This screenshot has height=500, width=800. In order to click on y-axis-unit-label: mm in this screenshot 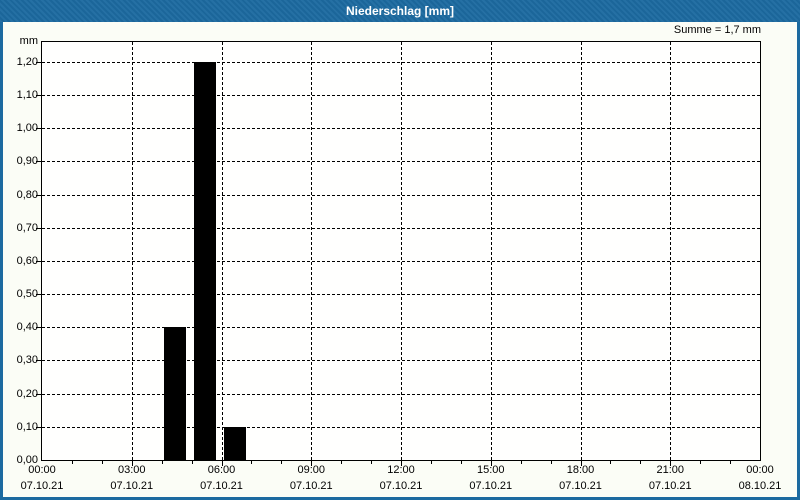, I will do `click(28, 41)`.